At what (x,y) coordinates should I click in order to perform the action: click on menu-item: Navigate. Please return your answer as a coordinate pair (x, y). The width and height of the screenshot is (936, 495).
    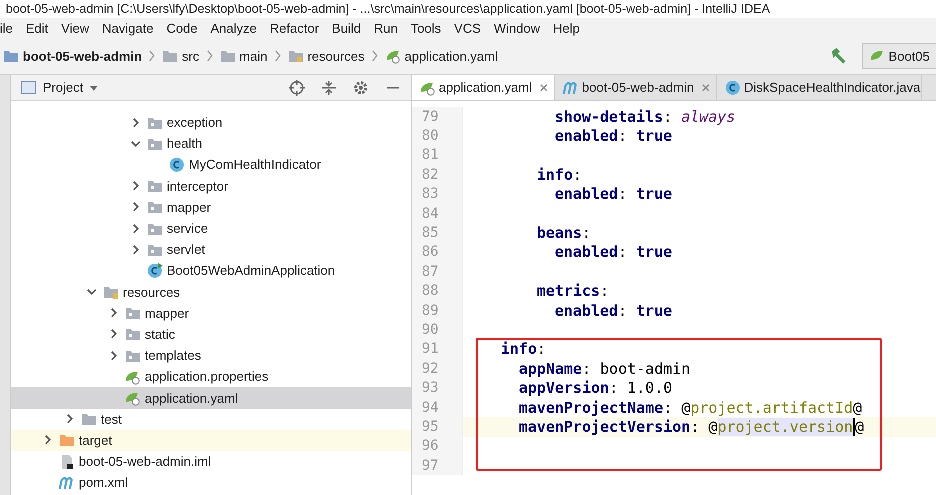
    Looking at the image, I should click on (128, 28).